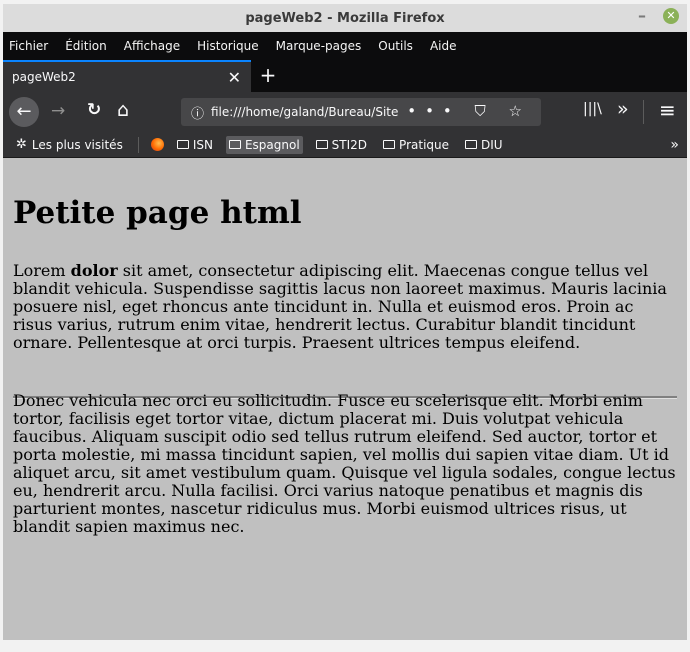  What do you see at coordinates (44, 77) in the screenshot?
I see `tab-title: pageWeb2` at bounding box center [44, 77].